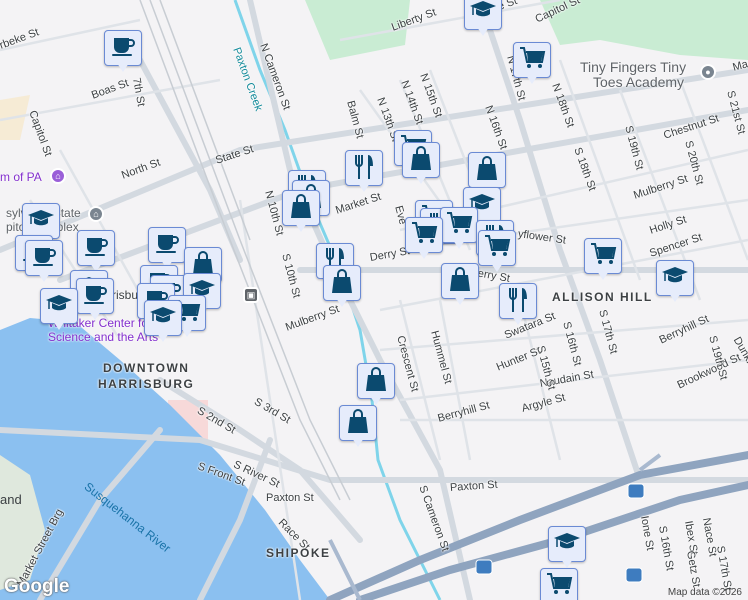  I want to click on neighborhood-label: DOWNTOWN, so click(146, 368).